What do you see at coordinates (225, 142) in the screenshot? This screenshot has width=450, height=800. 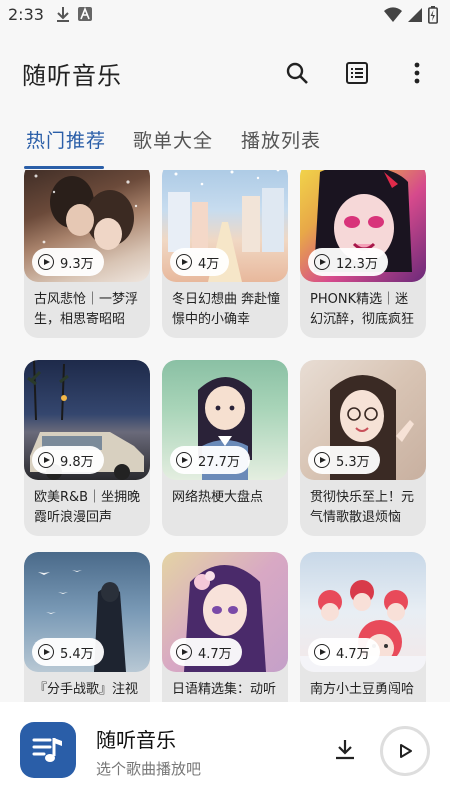 I see `tab-bar: 热门推荐 歌单大全 播放列表` at bounding box center [225, 142].